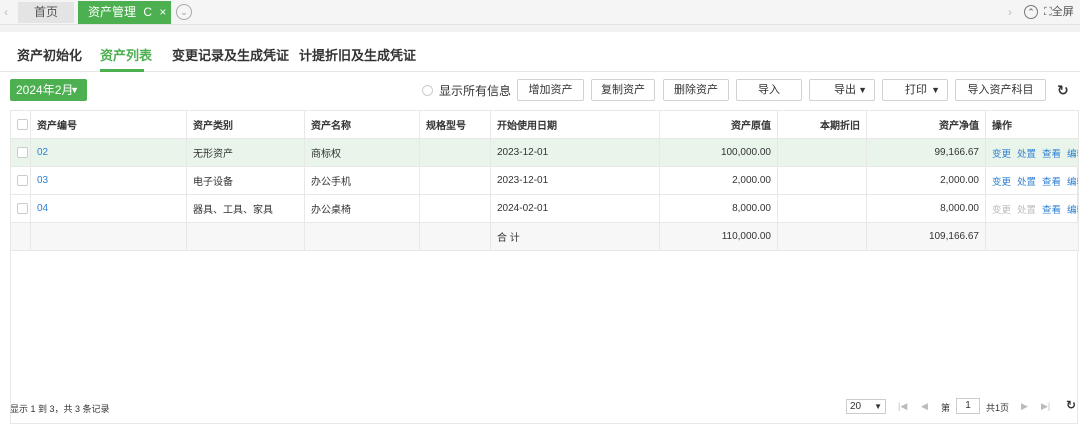  I want to click on tab-home: 首页, so click(46, 12).